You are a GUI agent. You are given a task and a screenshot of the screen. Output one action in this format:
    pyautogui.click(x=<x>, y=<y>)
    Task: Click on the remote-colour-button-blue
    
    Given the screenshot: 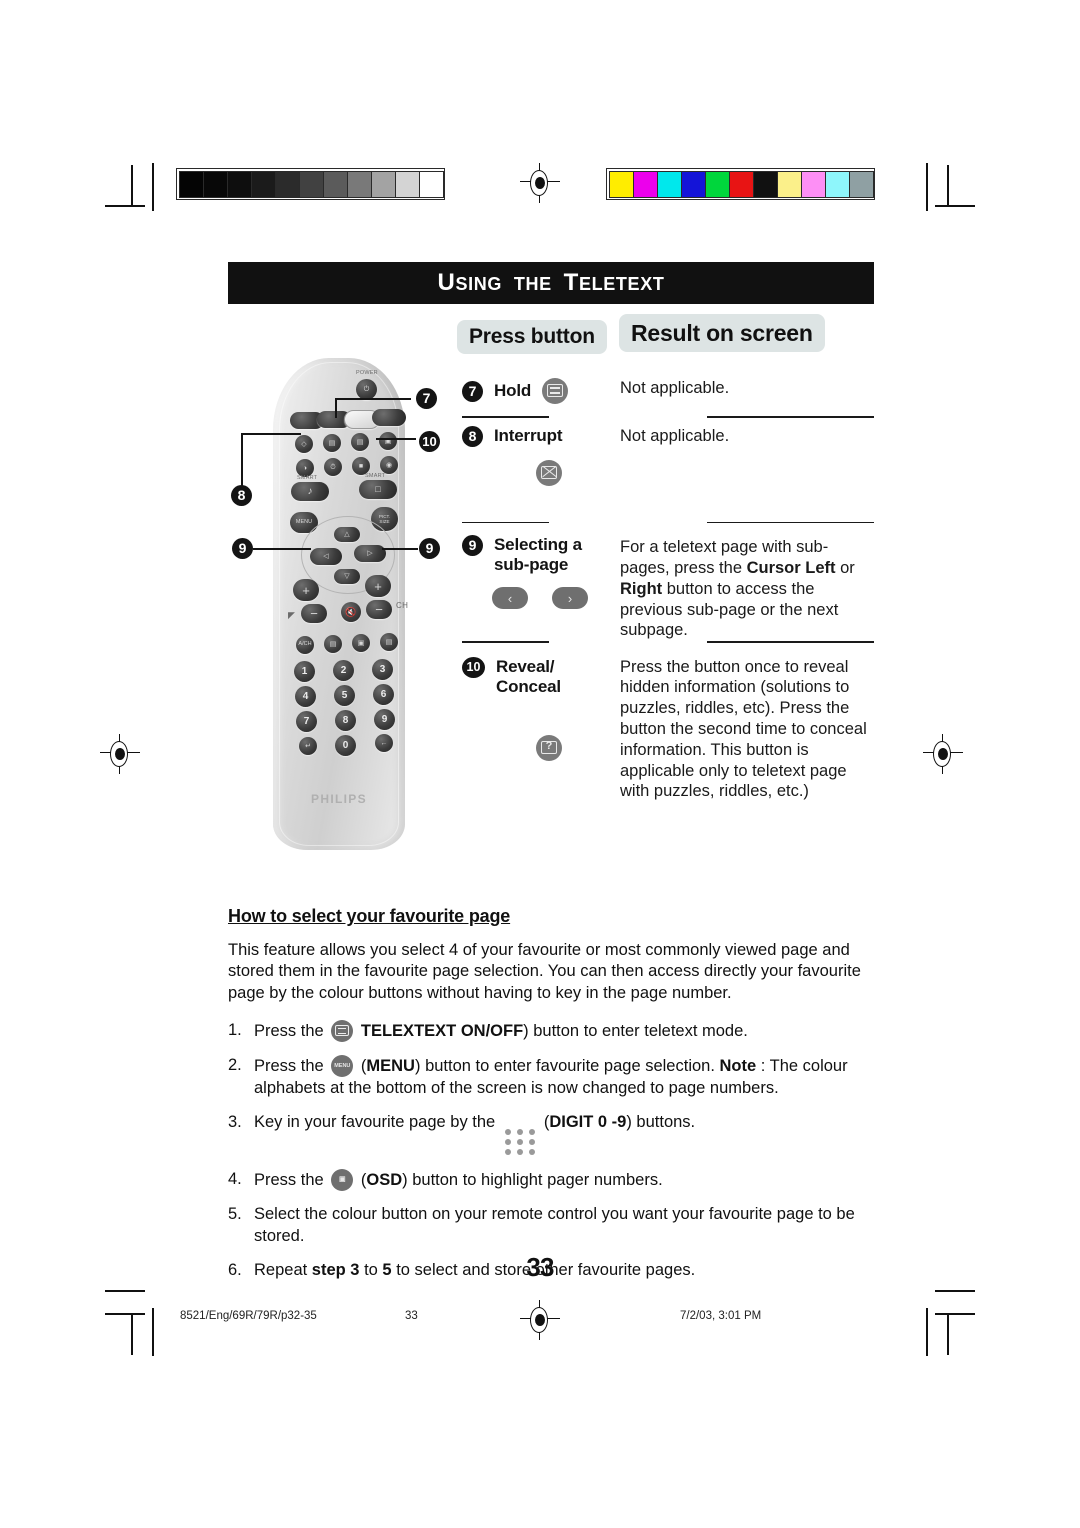 What is the action you would take?
    pyautogui.click(x=389, y=417)
    